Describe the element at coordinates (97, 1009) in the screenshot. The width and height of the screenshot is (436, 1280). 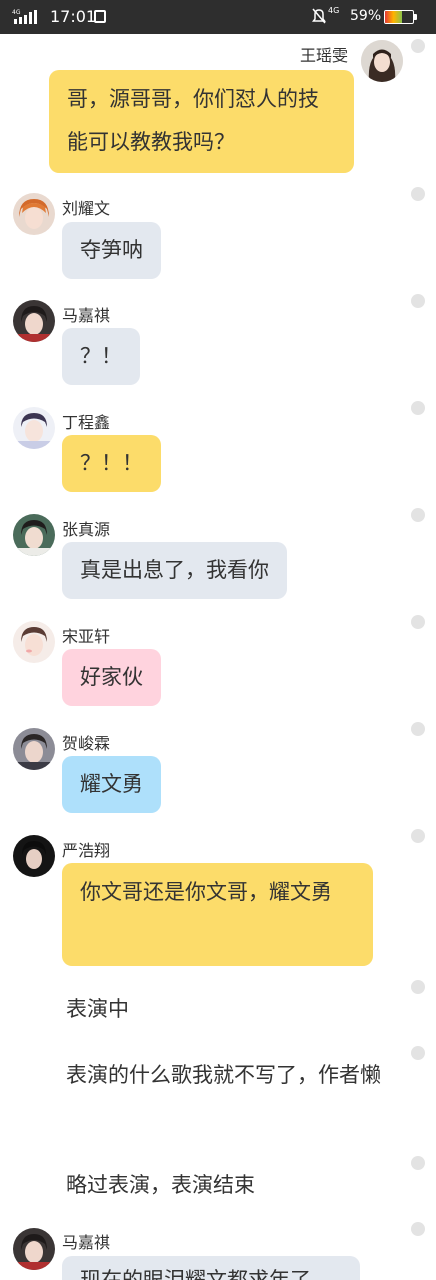
I see `narration-text: 表演中` at that location.